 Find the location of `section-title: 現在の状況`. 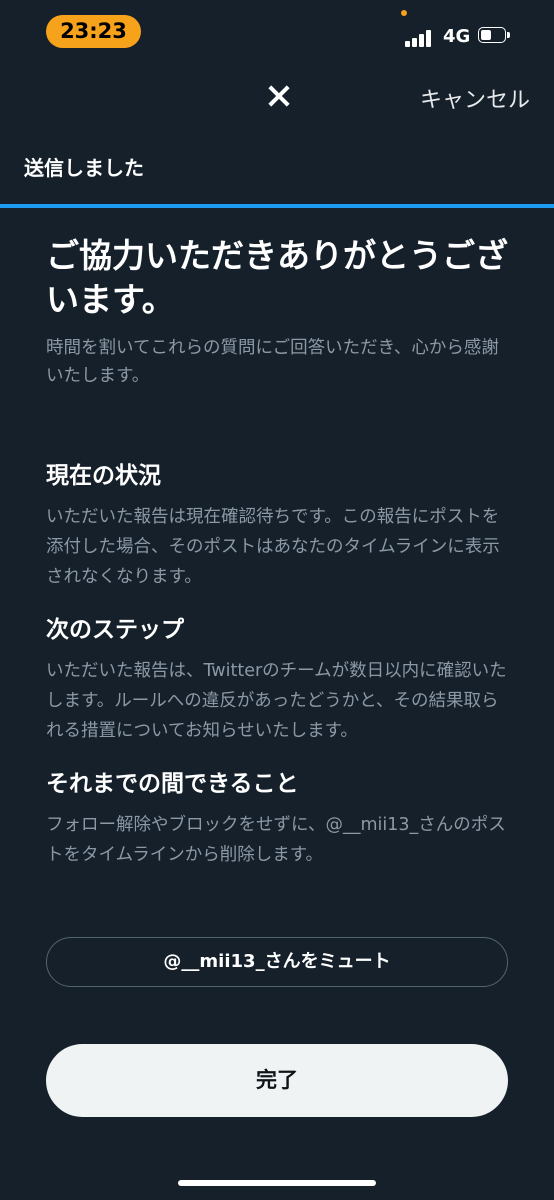

section-title: 現在の状況 is located at coordinates (103, 476).